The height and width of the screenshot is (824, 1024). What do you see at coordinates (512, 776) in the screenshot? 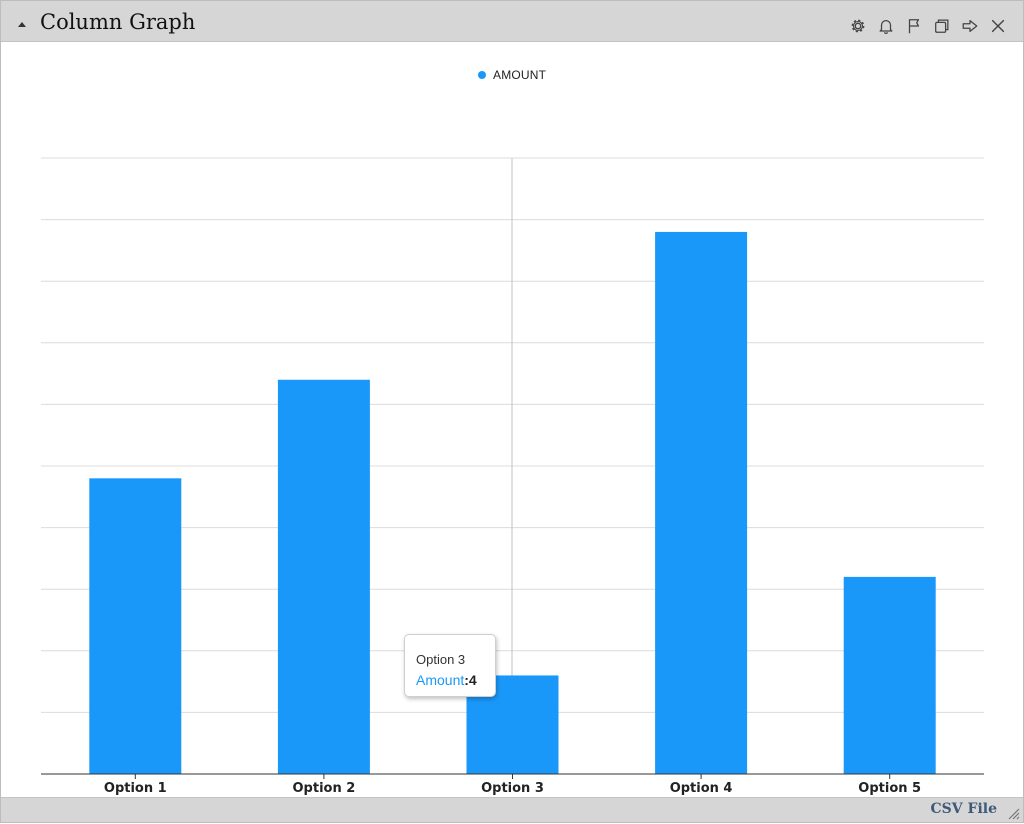
I see `x-axis-ticks` at bounding box center [512, 776].